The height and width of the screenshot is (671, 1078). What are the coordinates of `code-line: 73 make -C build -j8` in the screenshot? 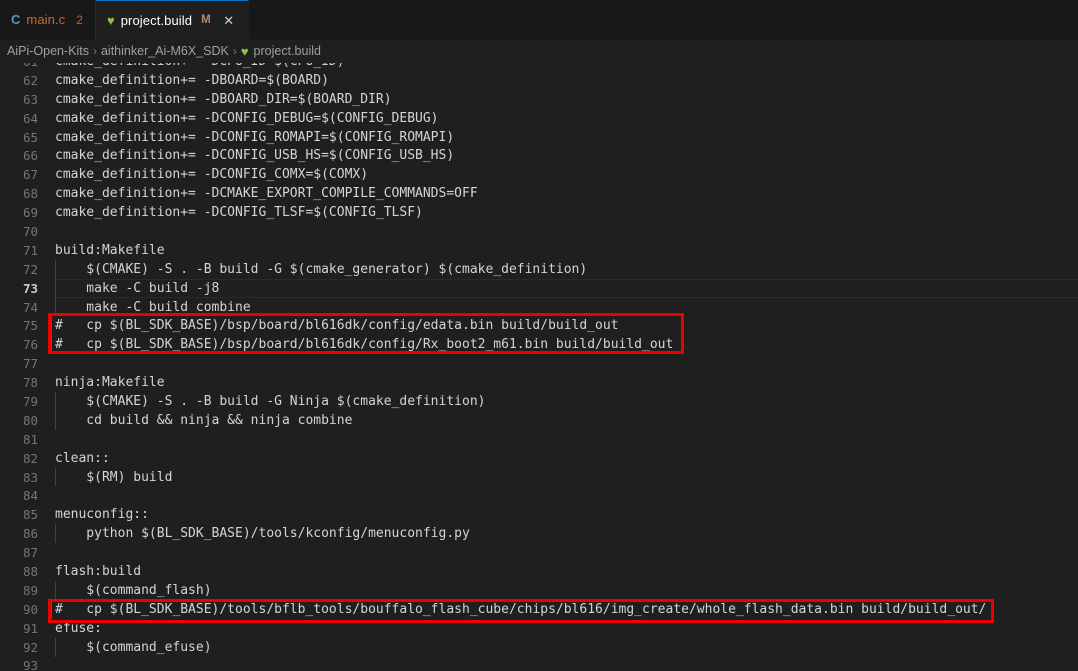 It's located at (539, 288).